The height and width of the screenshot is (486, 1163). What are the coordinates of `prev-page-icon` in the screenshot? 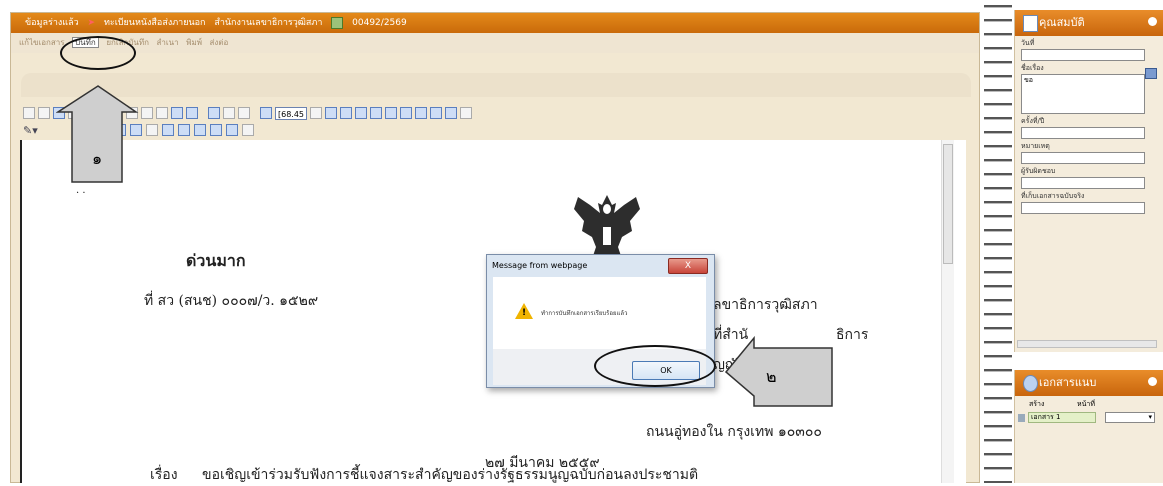 It's located at (391, 113).